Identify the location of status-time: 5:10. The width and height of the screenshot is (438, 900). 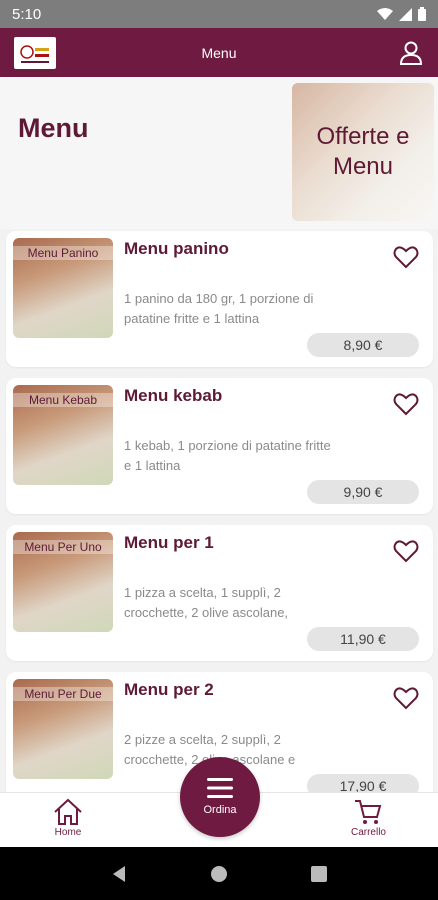
(27, 14).